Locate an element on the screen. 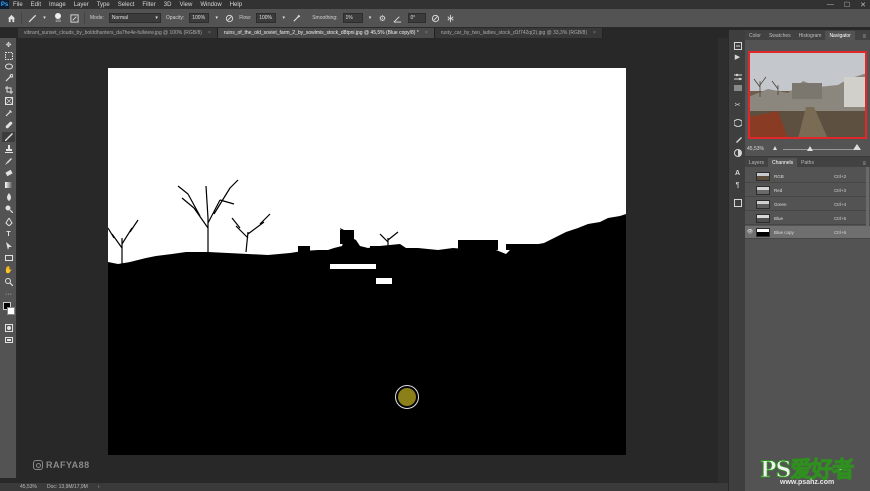 Image resolution: width=870 pixels, height=491 pixels. background-color-swatch is located at coordinates (10, 311).